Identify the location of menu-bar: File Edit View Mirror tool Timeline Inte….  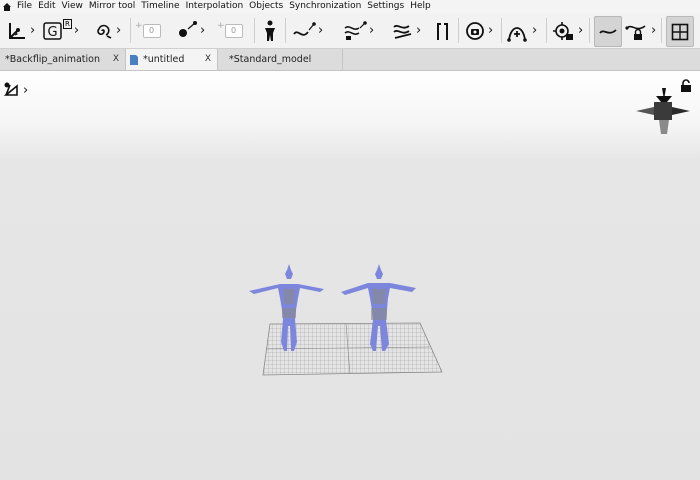
(350, 6).